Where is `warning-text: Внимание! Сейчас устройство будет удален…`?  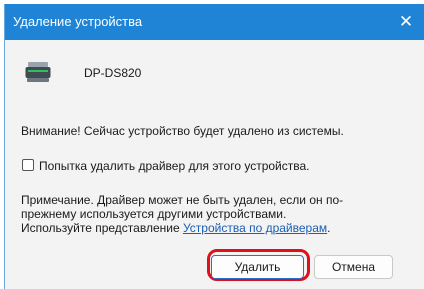
warning-text: Внимание! Сейчас устройство будет удален… is located at coordinates (182, 131).